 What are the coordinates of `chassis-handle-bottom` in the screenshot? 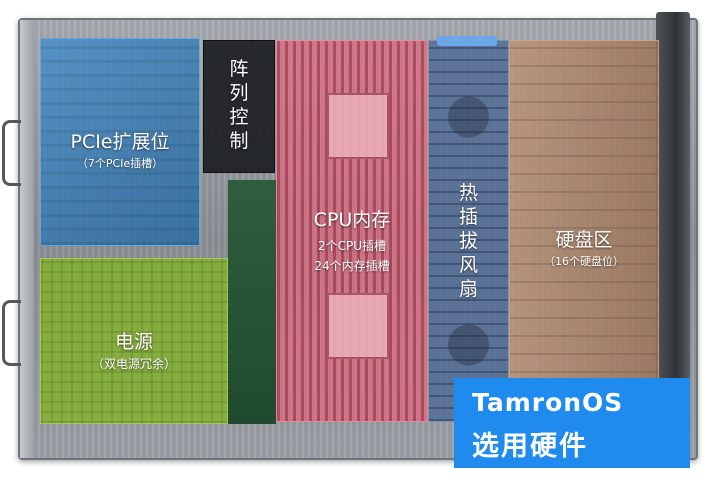 It's located at (11, 333).